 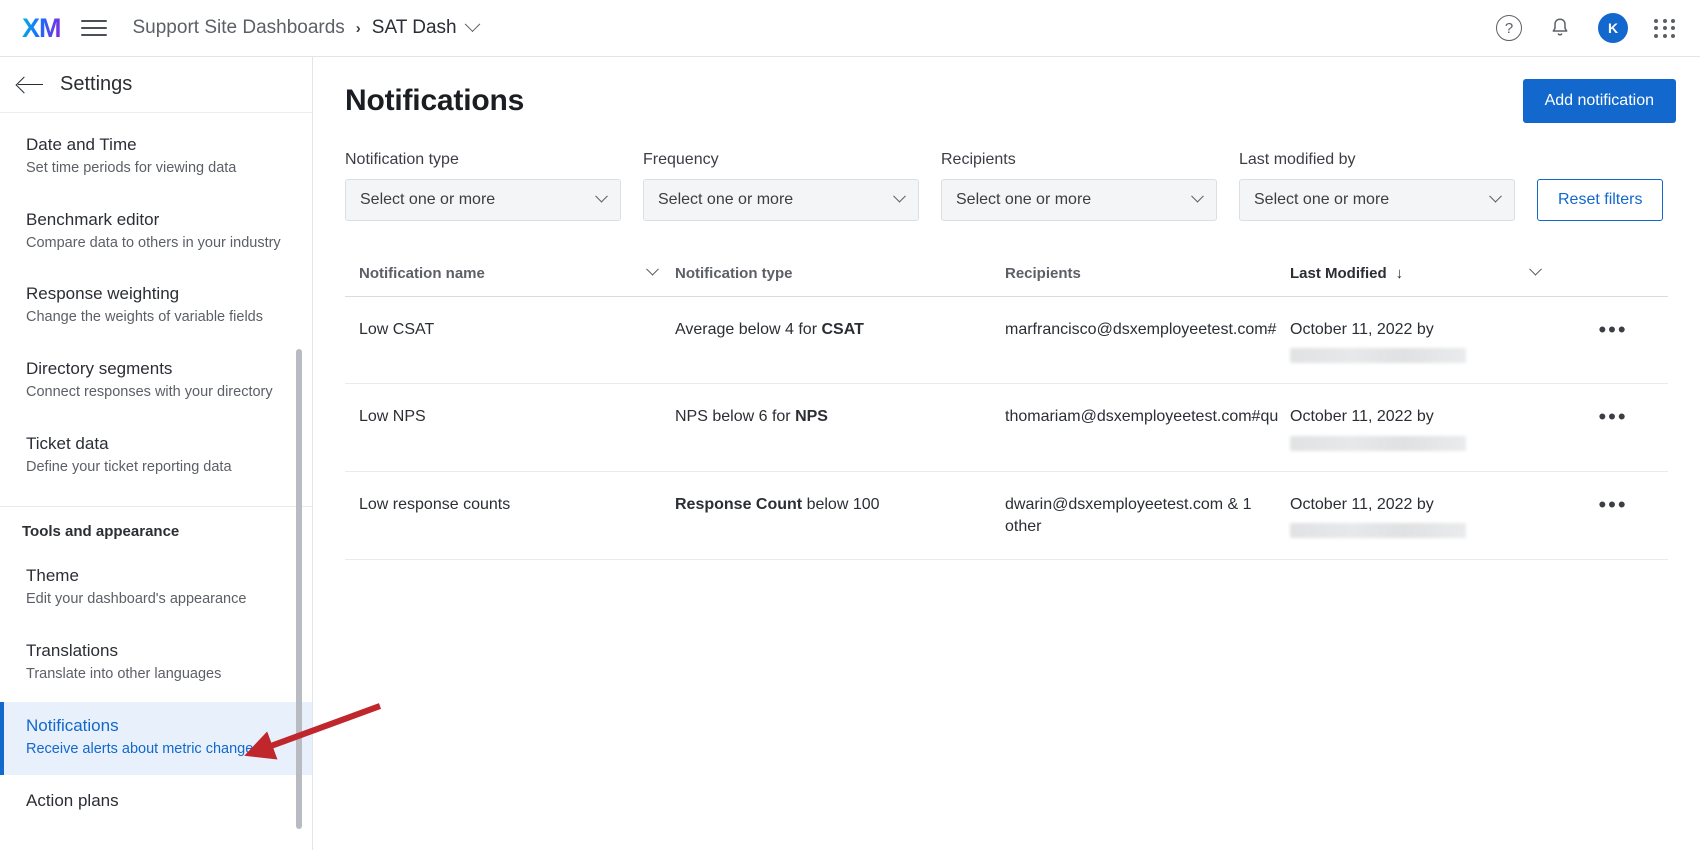 What do you see at coordinates (72, 651) in the screenshot?
I see `sidebar-item-title: Translations` at bounding box center [72, 651].